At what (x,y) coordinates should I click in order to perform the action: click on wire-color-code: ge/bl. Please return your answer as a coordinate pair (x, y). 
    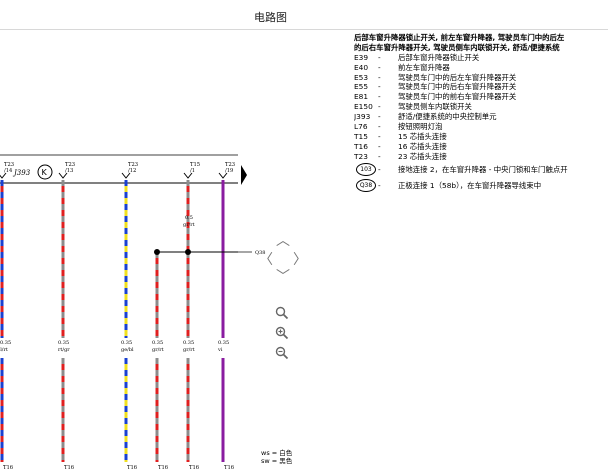
    Looking at the image, I should click on (127, 350).